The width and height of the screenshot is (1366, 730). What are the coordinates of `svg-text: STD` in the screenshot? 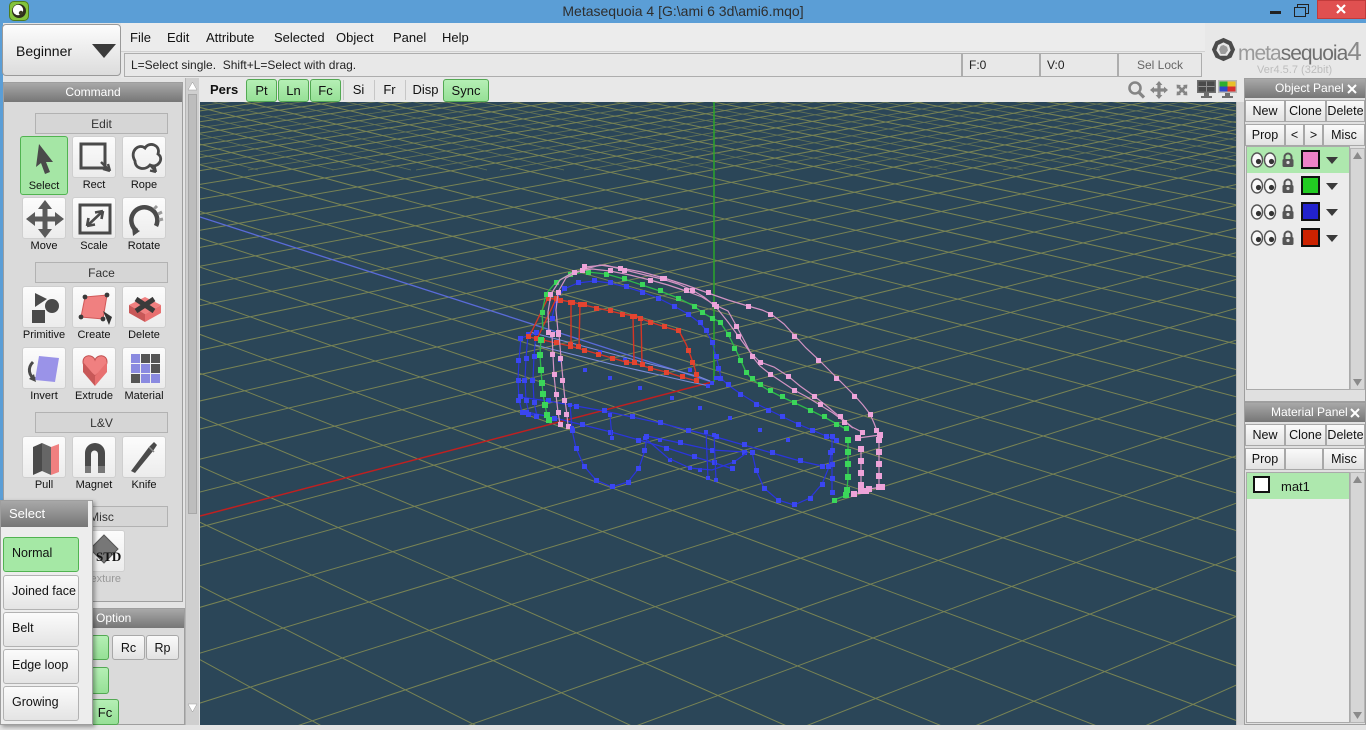 It's located at (108, 556).